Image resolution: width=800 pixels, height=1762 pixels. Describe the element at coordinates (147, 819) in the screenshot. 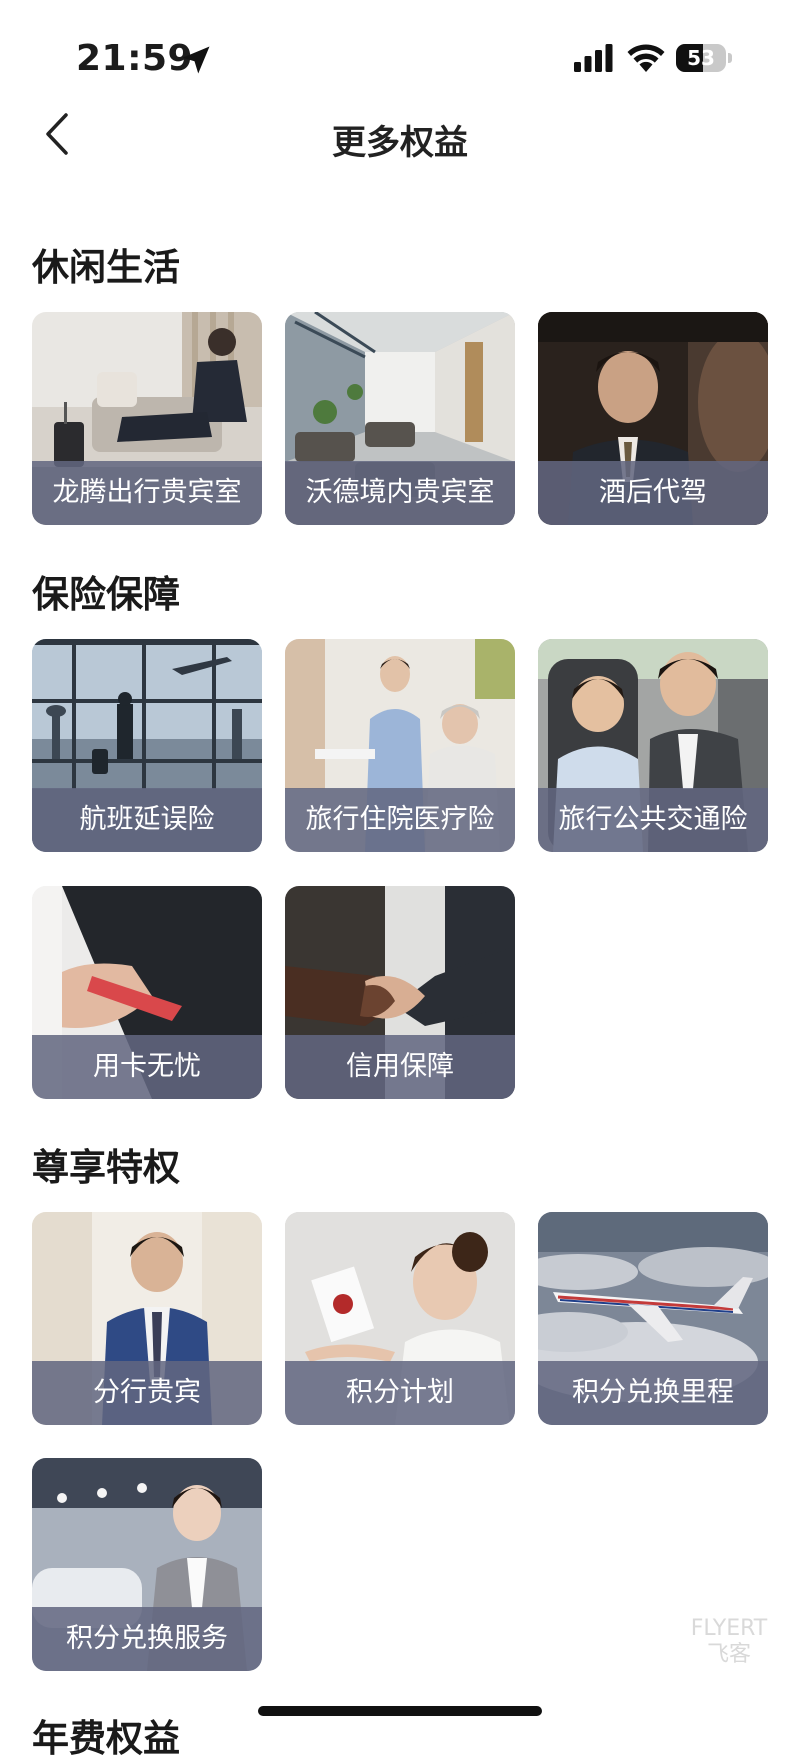

I see `benefit-card-label: 航班延误险` at that location.